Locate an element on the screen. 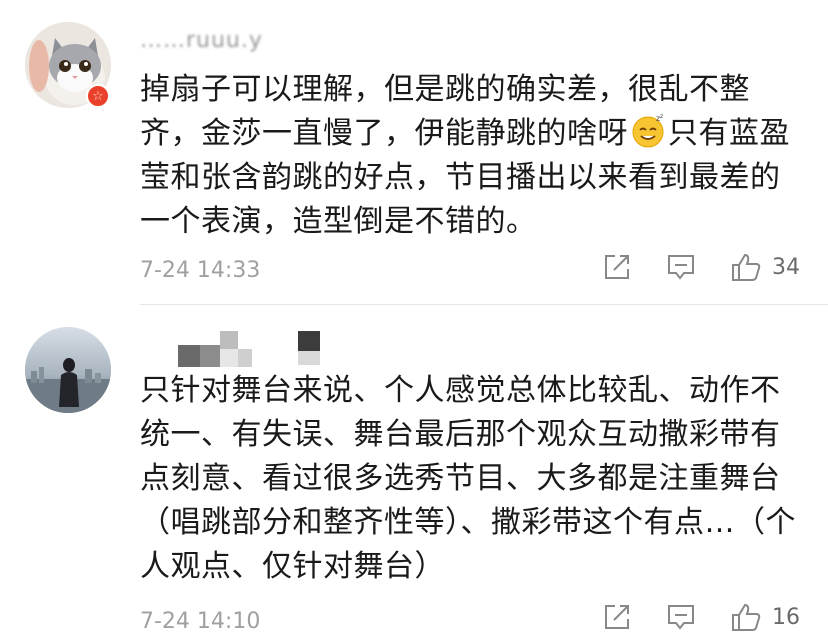 The width and height of the screenshot is (828, 642). divider is located at coordinates (484, 304).